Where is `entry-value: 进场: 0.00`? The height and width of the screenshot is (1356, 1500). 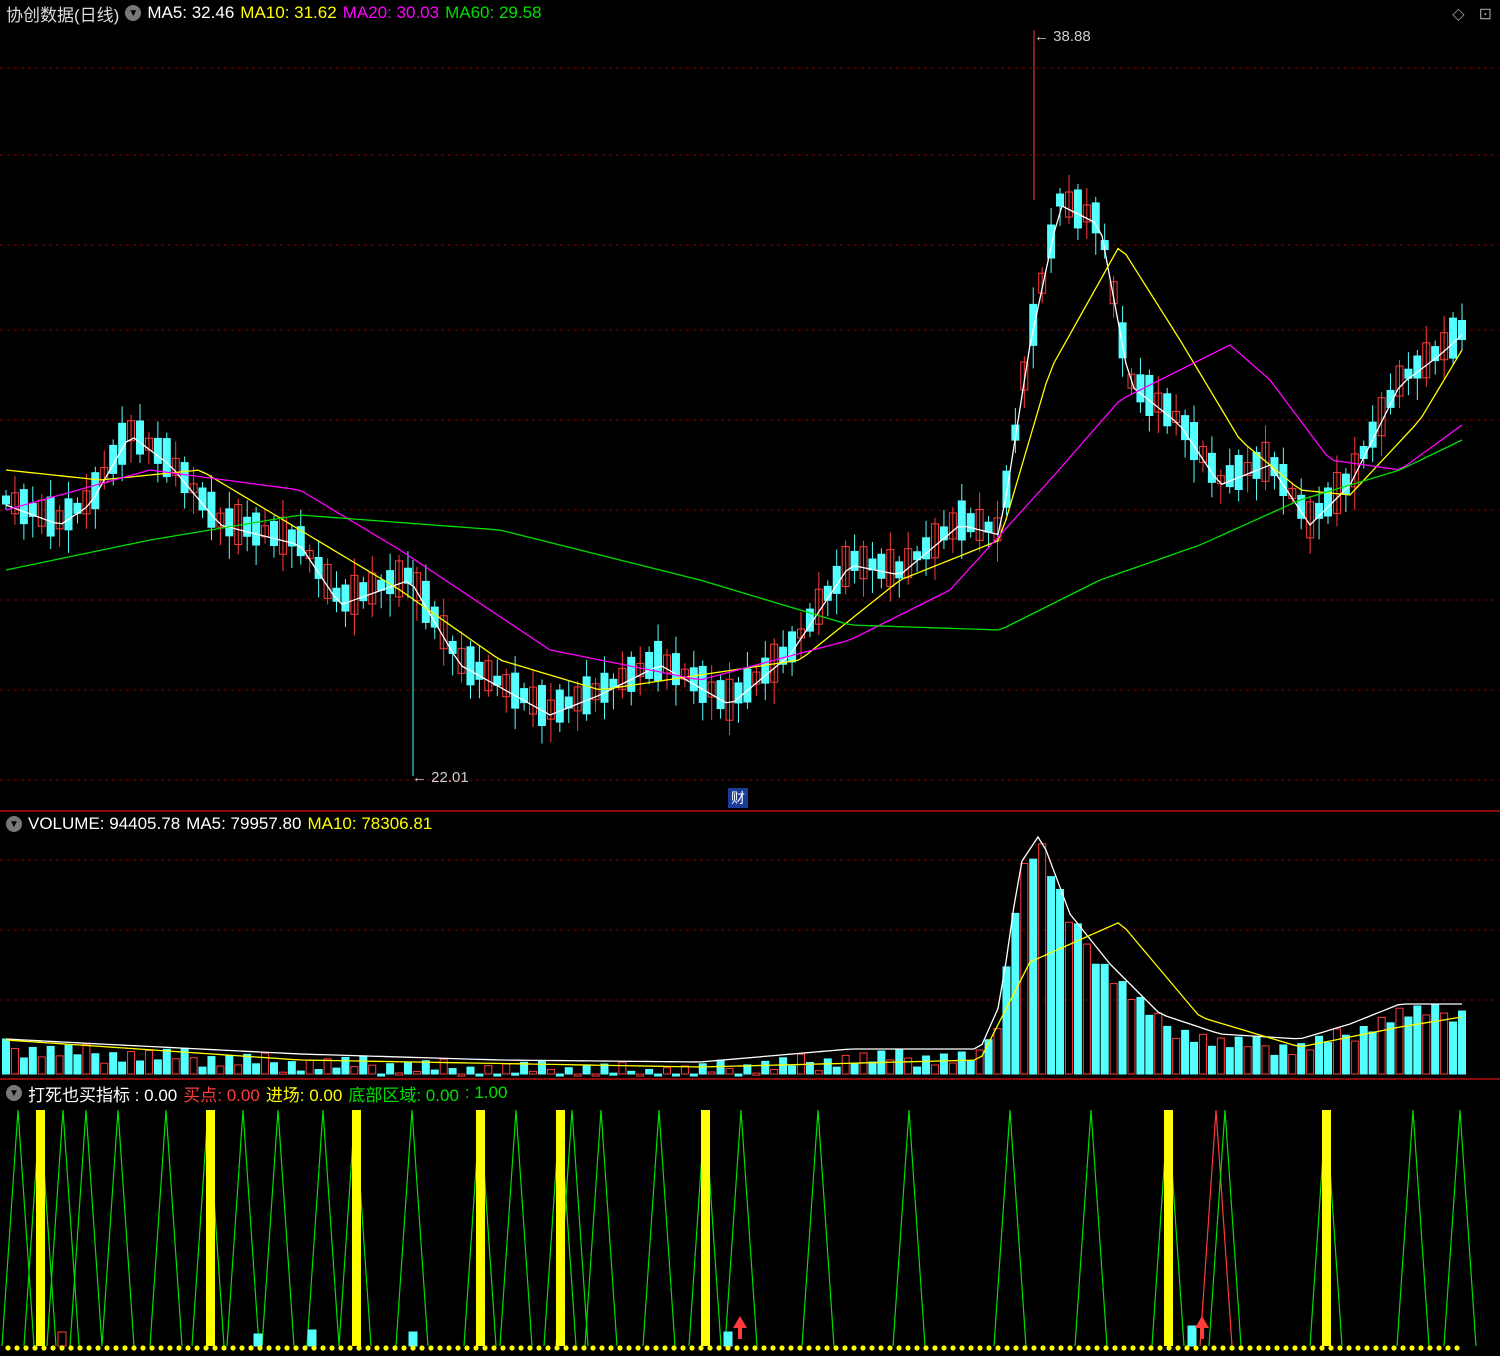 entry-value: 进场: 0.00 is located at coordinates (304, 1095).